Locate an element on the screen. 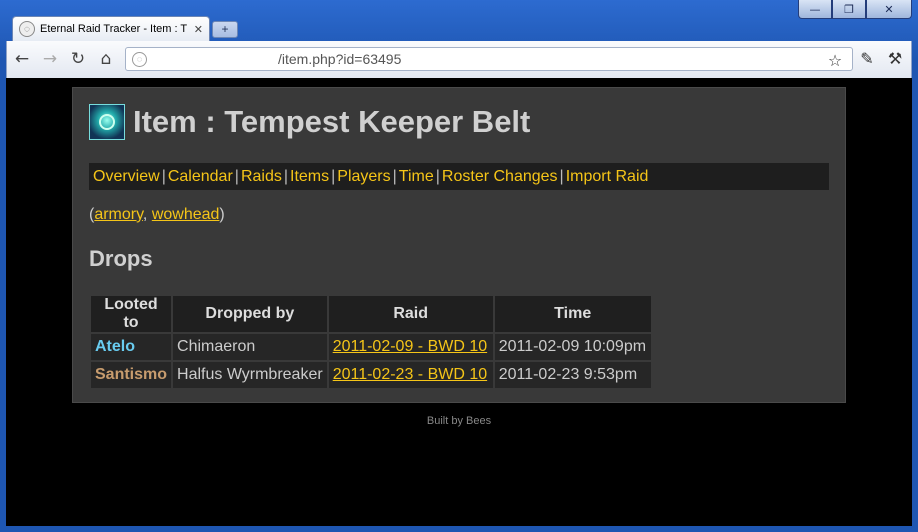 Image resolution: width=918 pixels, height=532 pixels. new-tab-button: + is located at coordinates (225, 29).